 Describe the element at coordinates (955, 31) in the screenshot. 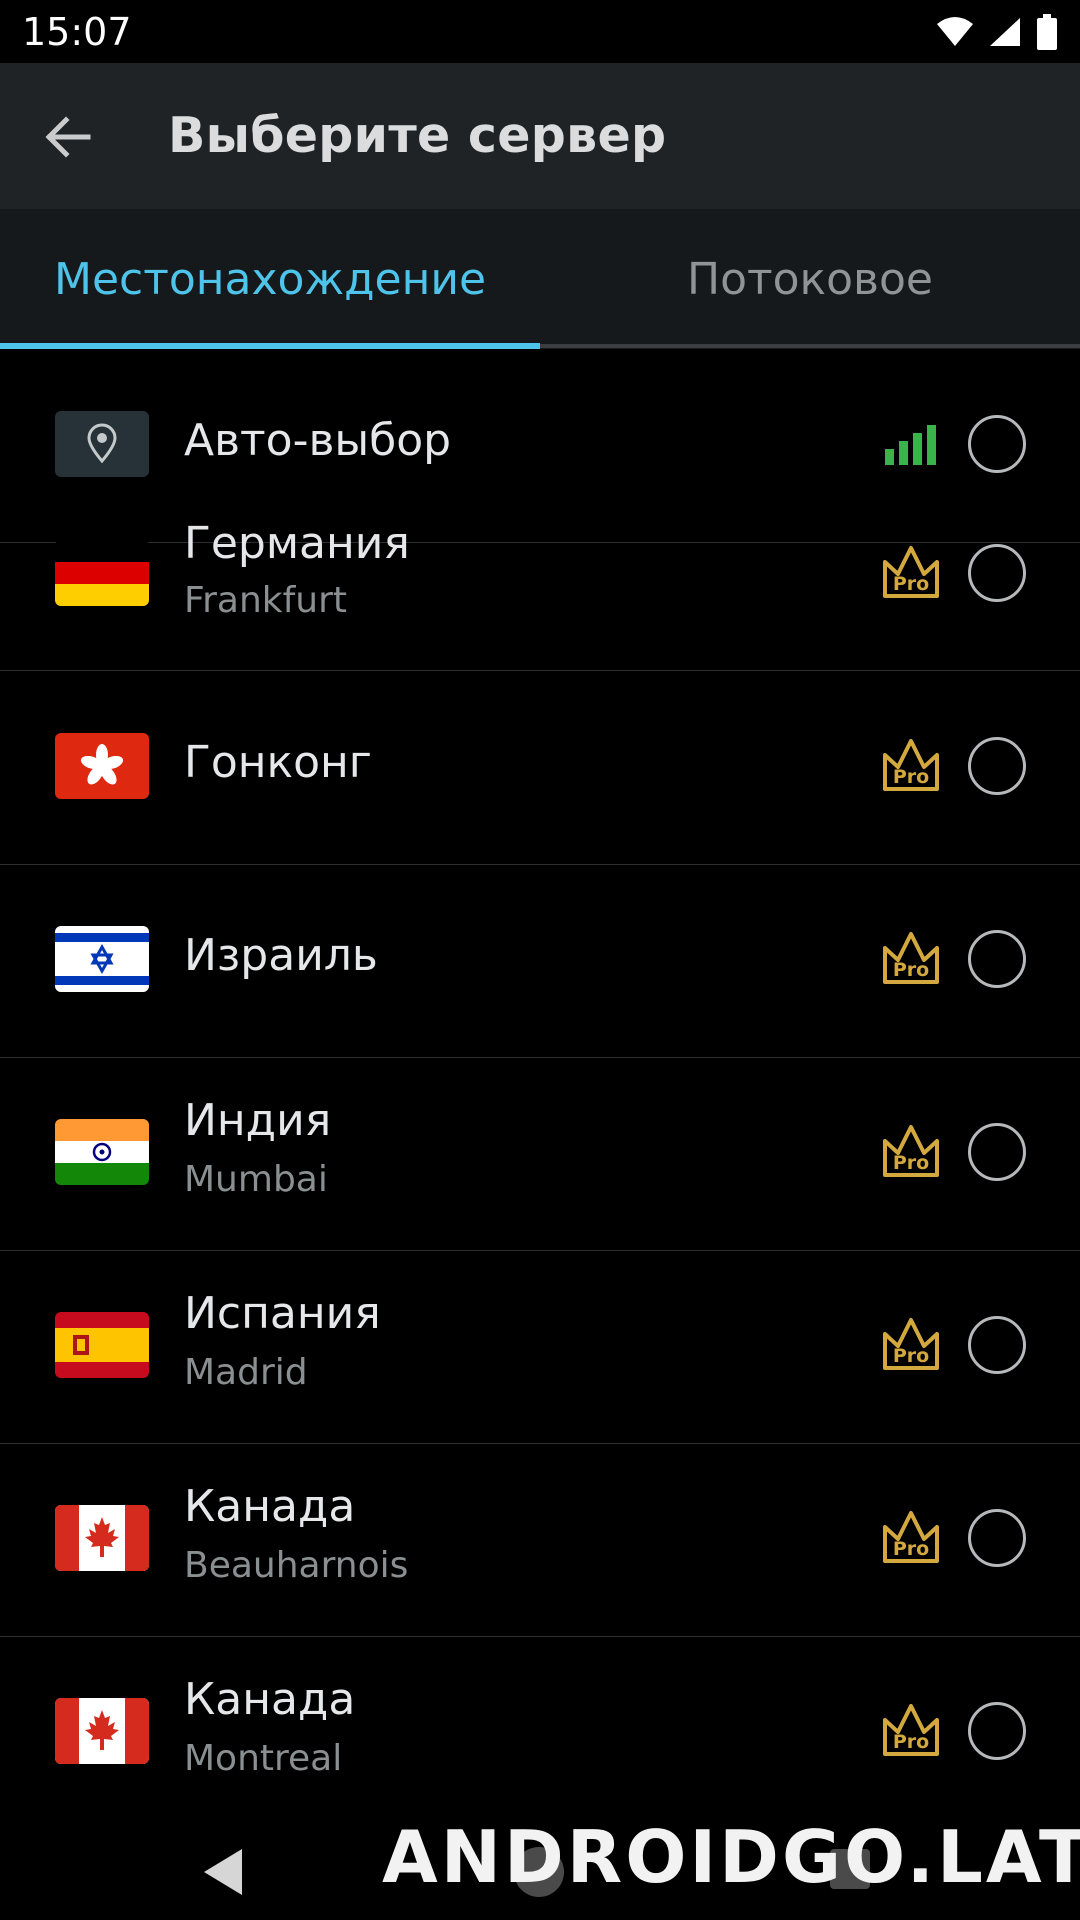

I see `wifi-icon` at that location.